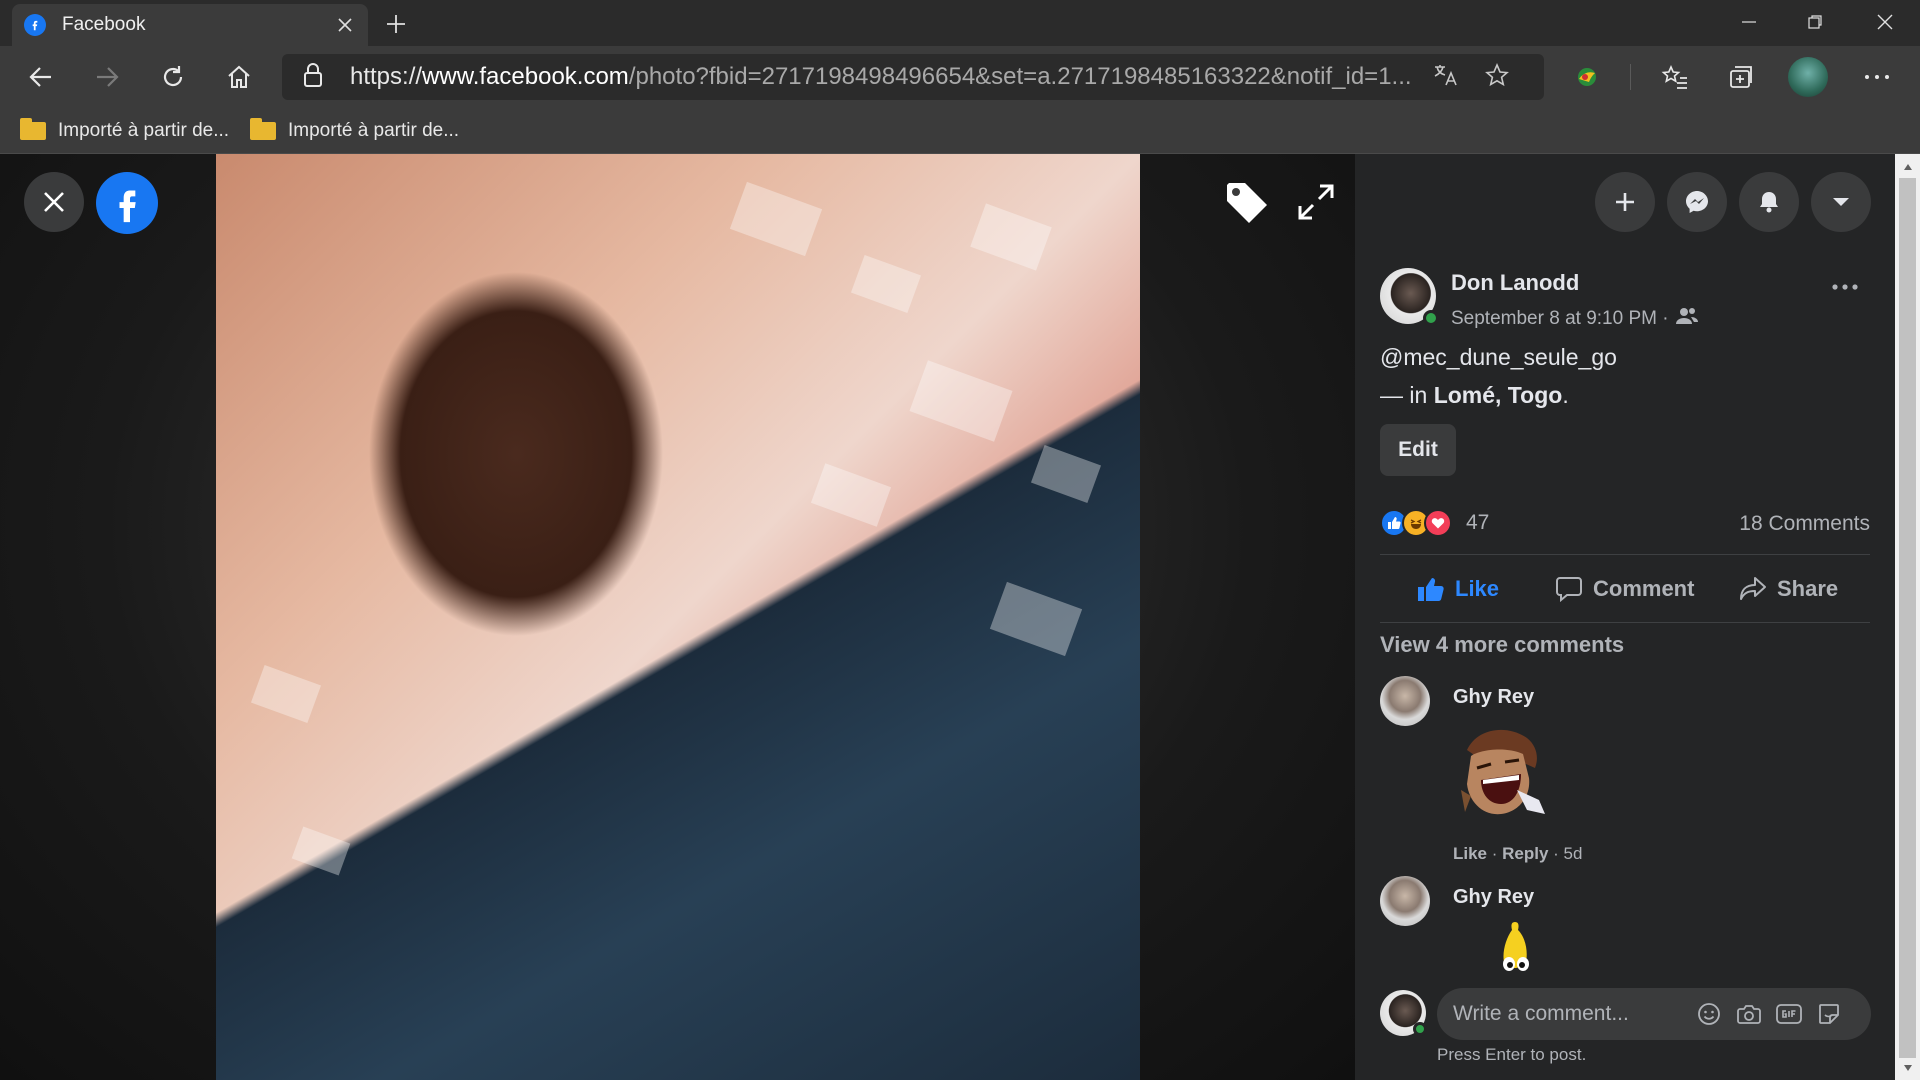 The height and width of the screenshot is (1080, 1920). Describe the element at coordinates (1885, 22) in the screenshot. I see `close-window-button` at that location.